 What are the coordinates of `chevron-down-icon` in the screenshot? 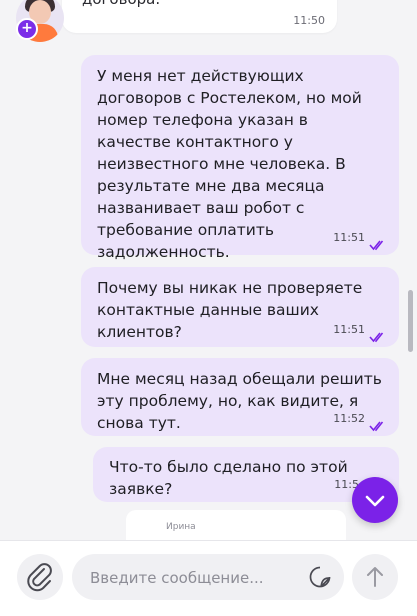 It's located at (375, 501).